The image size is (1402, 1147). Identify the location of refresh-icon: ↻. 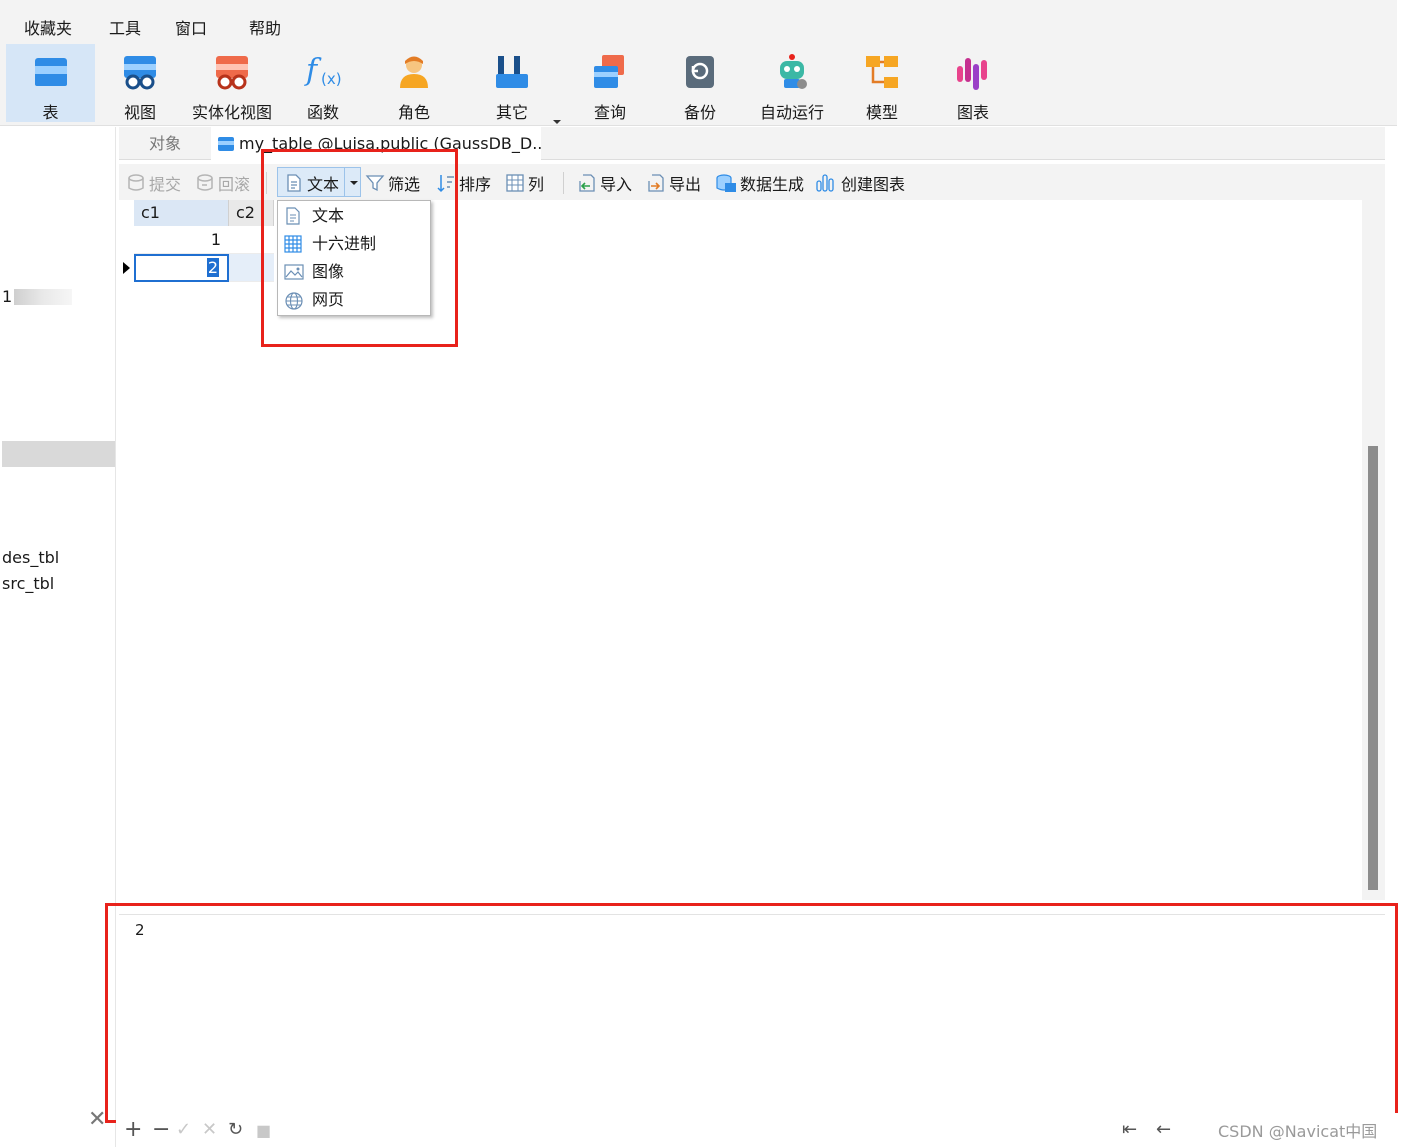
(235, 1129).